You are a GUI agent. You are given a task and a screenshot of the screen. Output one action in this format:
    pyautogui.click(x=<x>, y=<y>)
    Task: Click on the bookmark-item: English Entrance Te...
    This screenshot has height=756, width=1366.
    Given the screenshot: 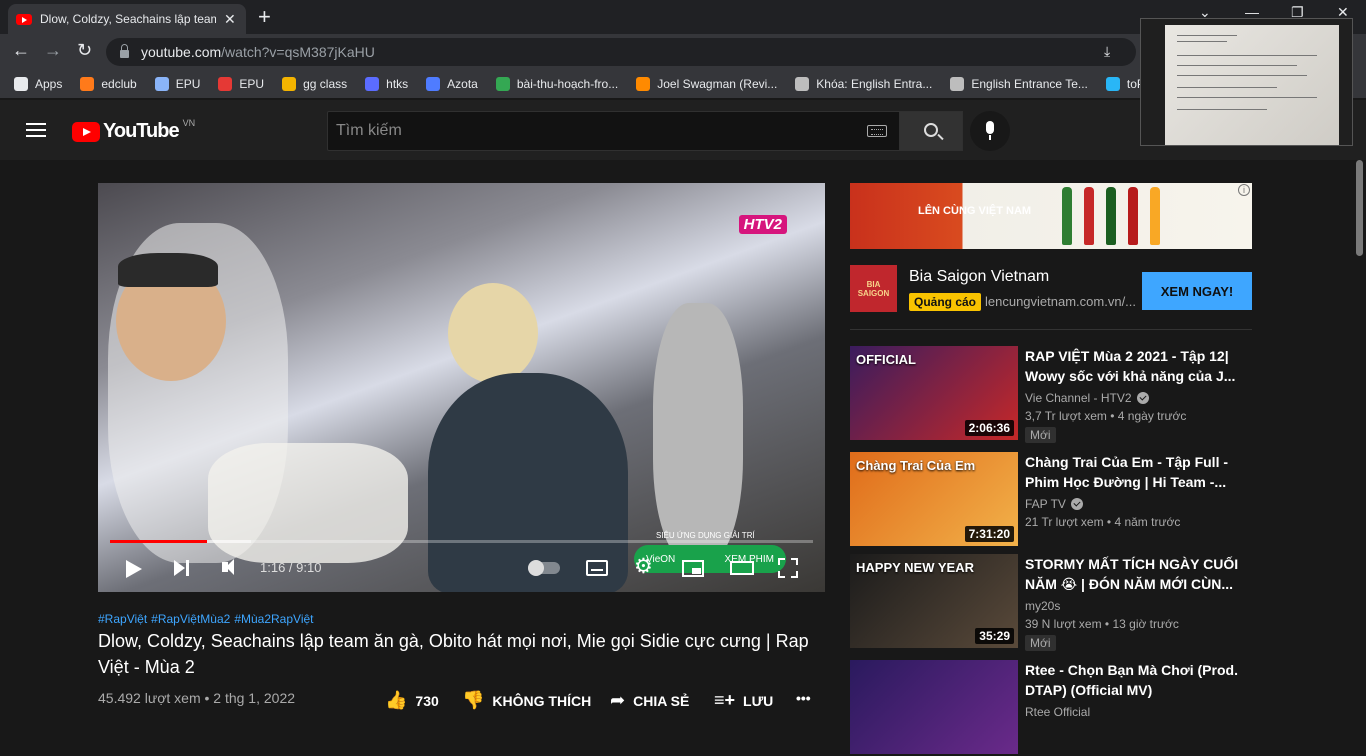 What is the action you would take?
    pyautogui.click(x=1019, y=84)
    